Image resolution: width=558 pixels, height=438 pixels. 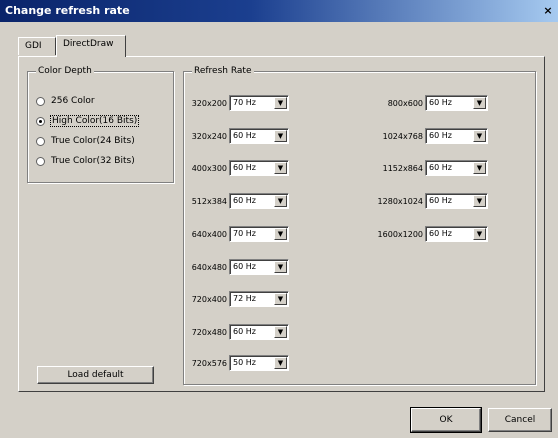 What do you see at coordinates (279, 11) in the screenshot?
I see `title-bar: Change refresh rate ×` at bounding box center [279, 11].